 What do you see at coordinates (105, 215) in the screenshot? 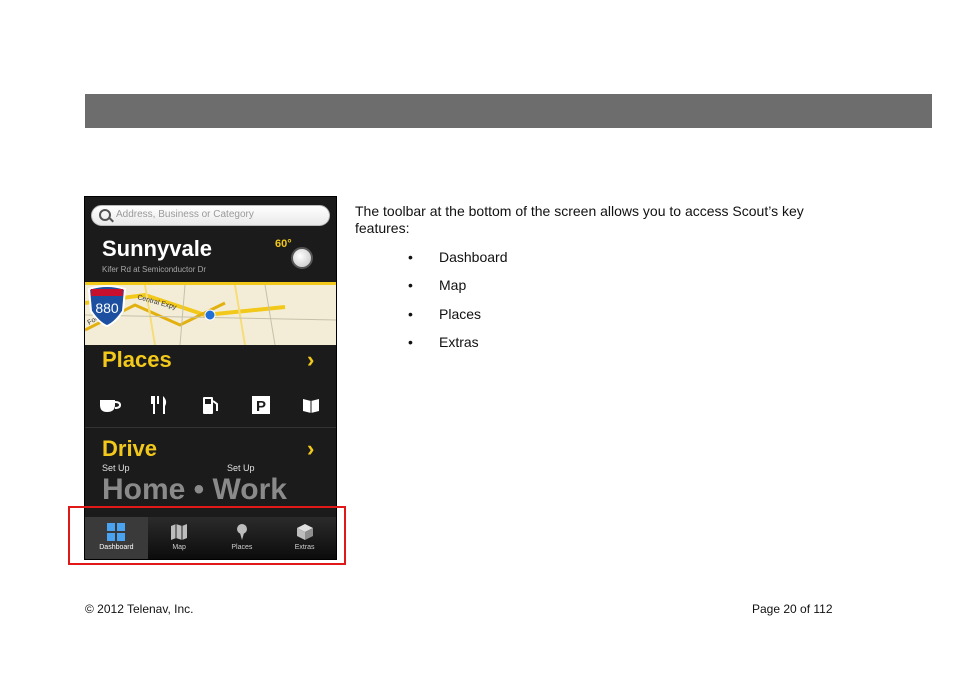
I see `search-icon` at bounding box center [105, 215].